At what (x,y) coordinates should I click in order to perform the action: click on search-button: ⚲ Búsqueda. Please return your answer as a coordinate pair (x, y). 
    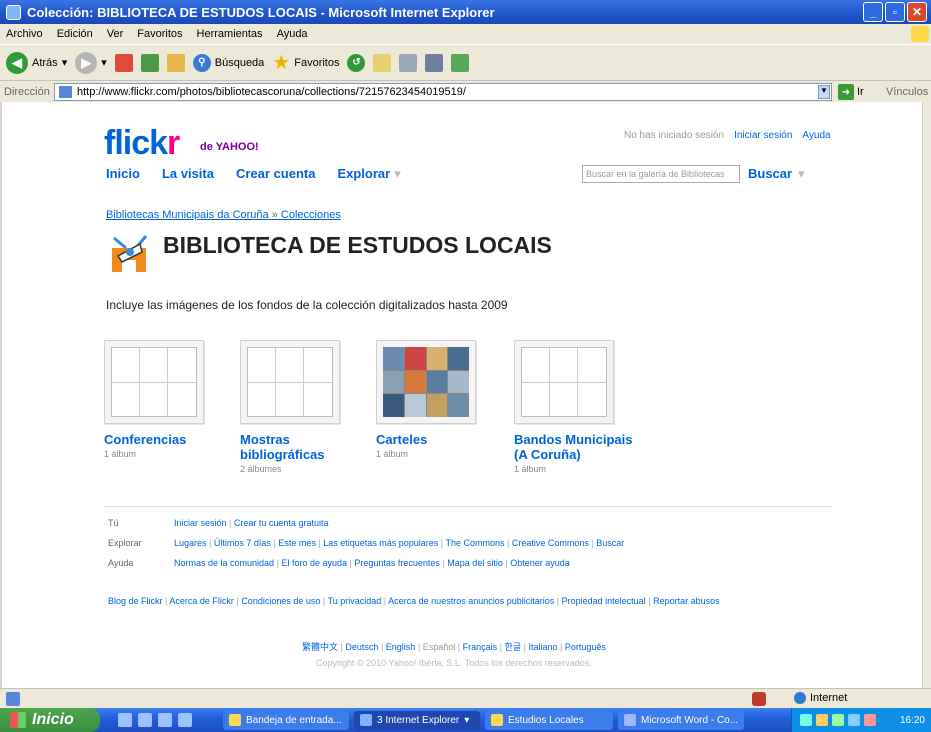
    Looking at the image, I should click on (228, 62).